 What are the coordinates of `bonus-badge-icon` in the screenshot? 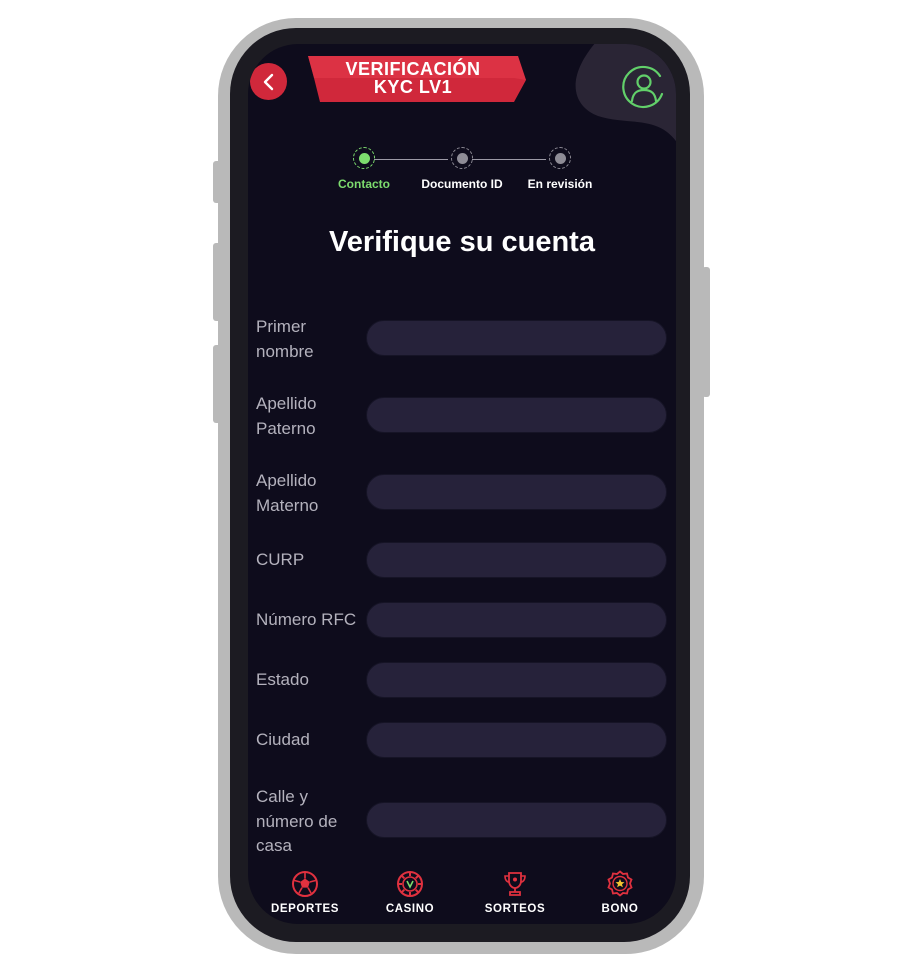 It's located at (620, 883).